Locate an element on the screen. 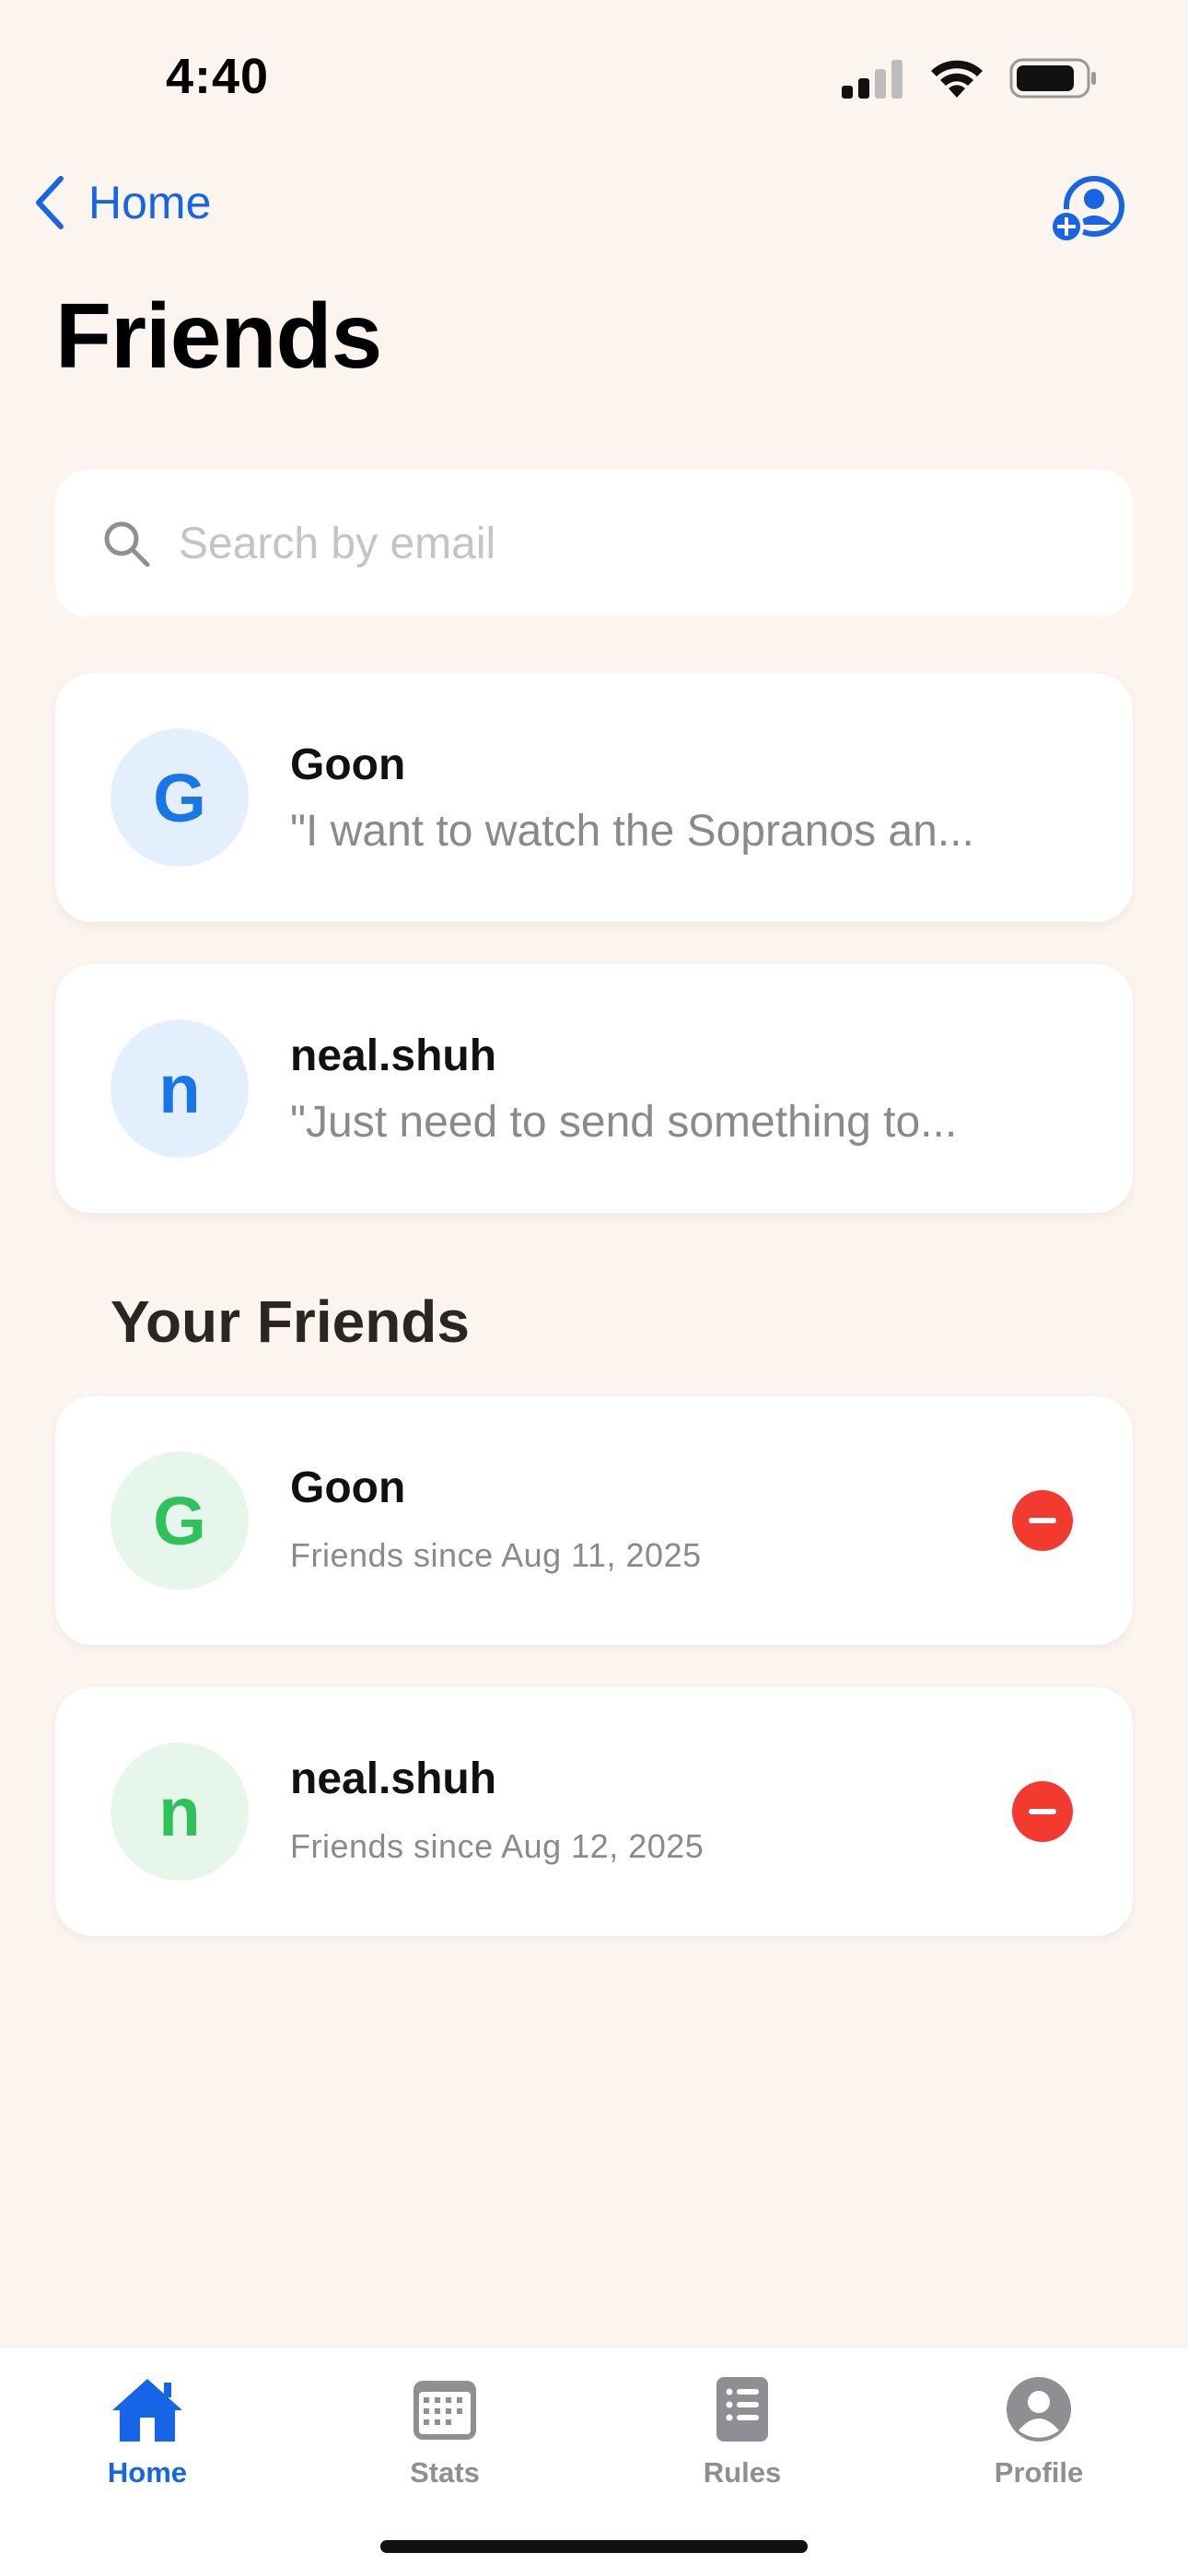 The image size is (1188, 2576). home-indicator is located at coordinates (594, 2547).